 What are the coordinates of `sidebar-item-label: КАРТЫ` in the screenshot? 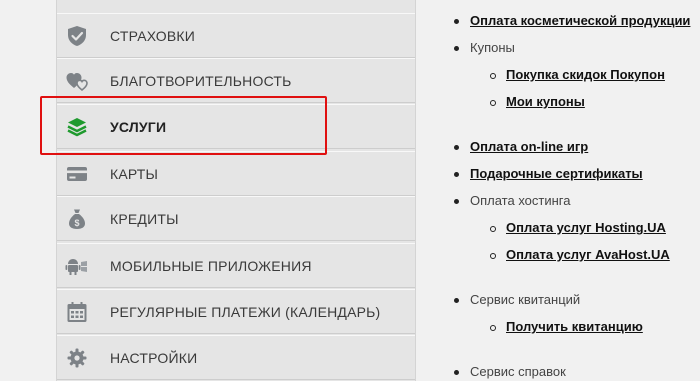 It's located at (134, 174).